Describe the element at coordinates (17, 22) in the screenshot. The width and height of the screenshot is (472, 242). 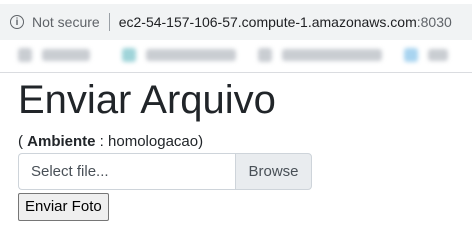
I see `info-icon: i` at that location.